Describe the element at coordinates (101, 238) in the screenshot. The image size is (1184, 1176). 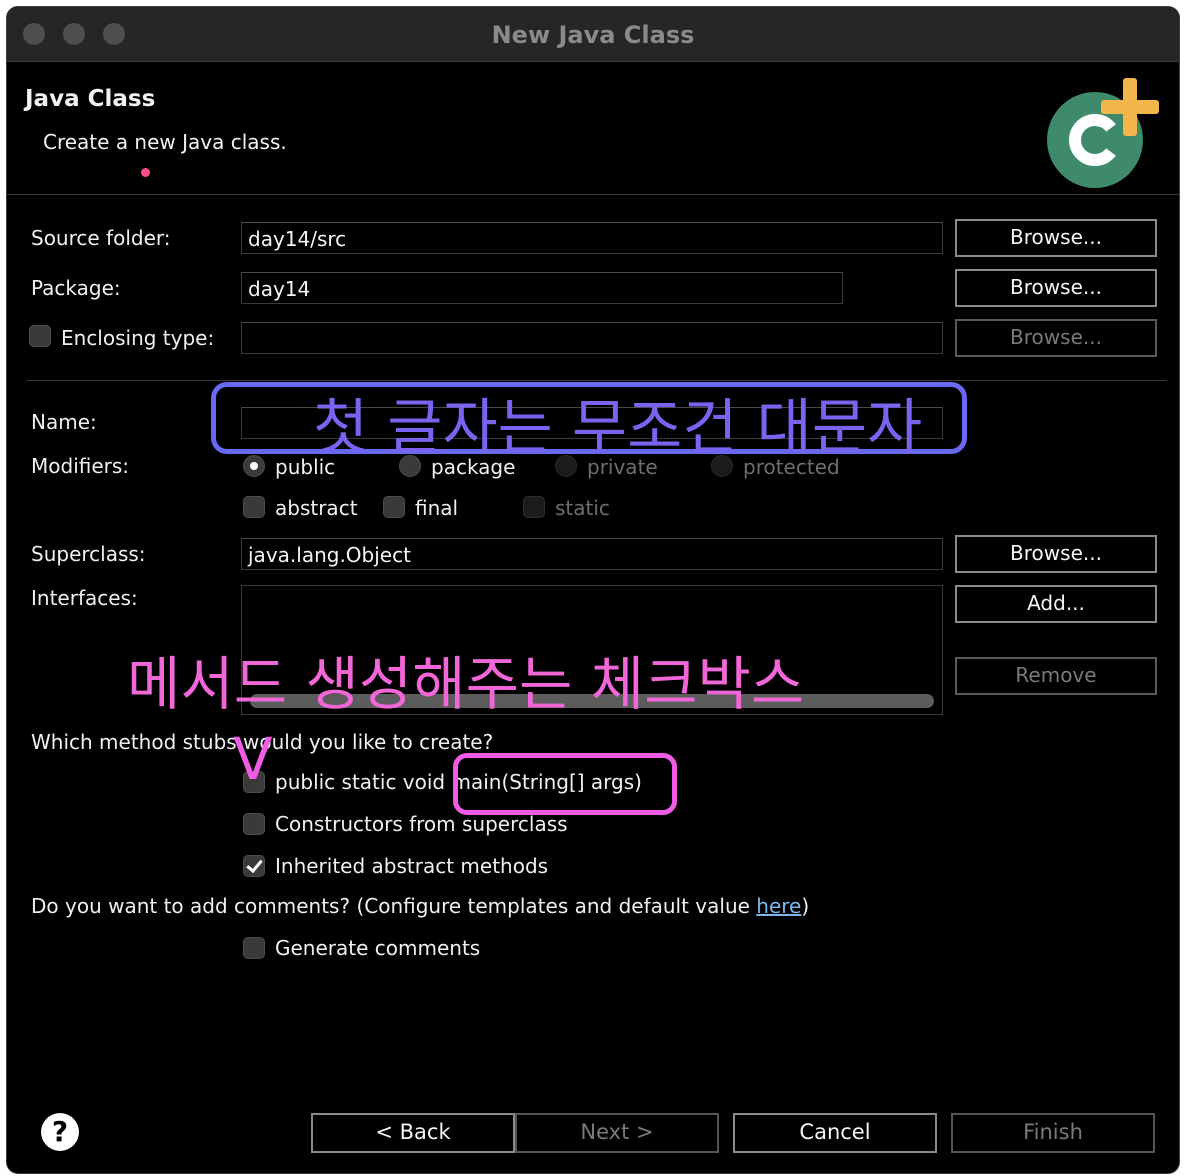
I see `source-folder-label: Source folder:` at that location.